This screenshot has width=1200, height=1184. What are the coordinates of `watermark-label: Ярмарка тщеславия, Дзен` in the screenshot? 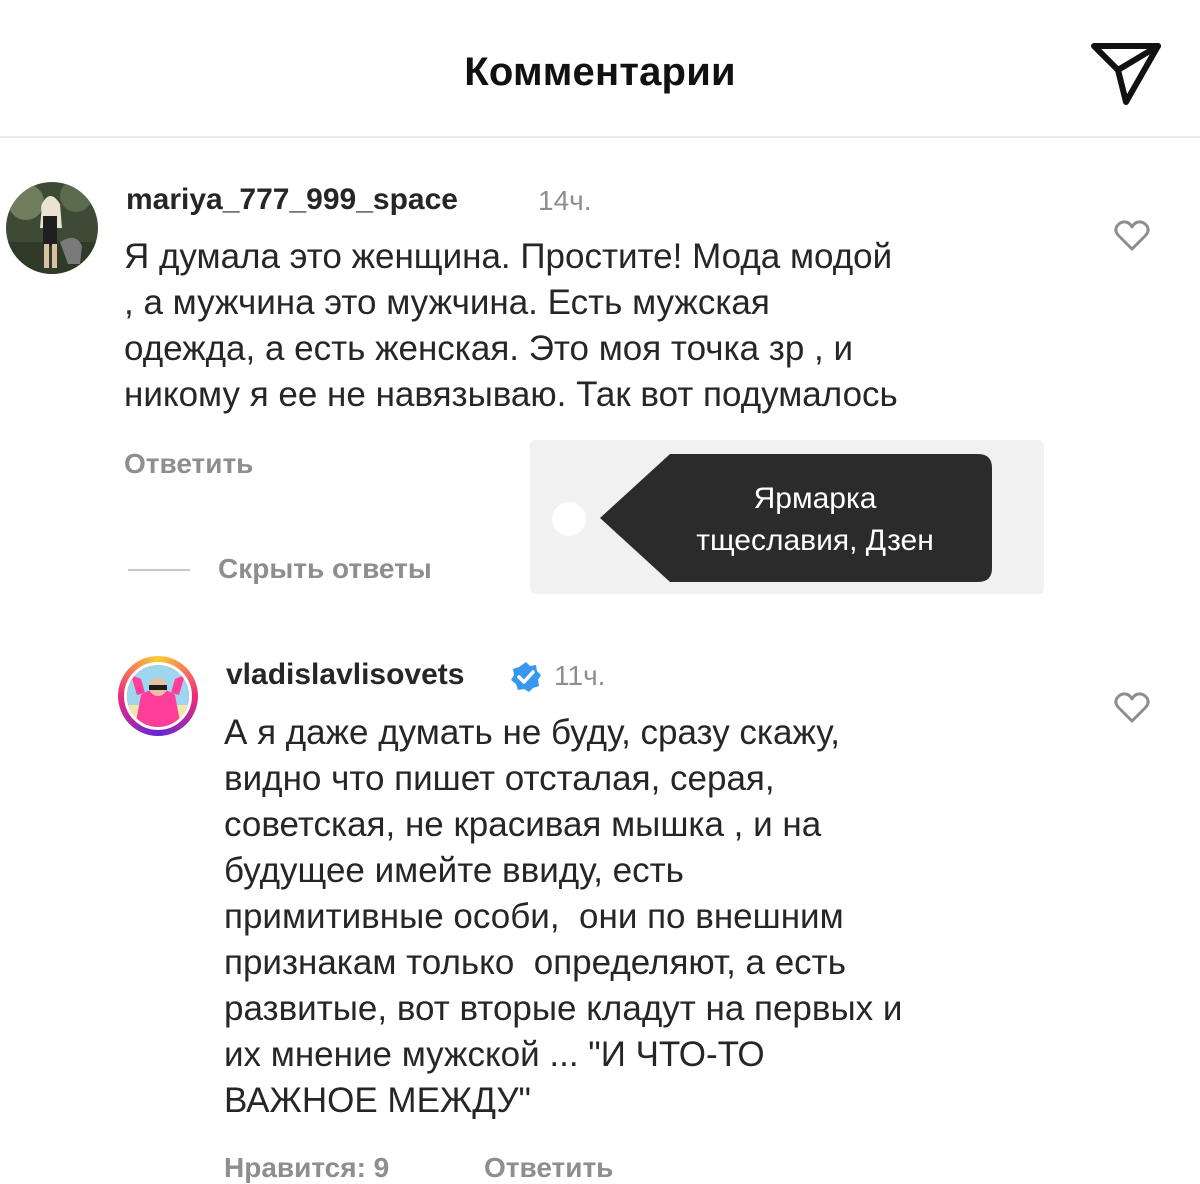 It's located at (815, 520).